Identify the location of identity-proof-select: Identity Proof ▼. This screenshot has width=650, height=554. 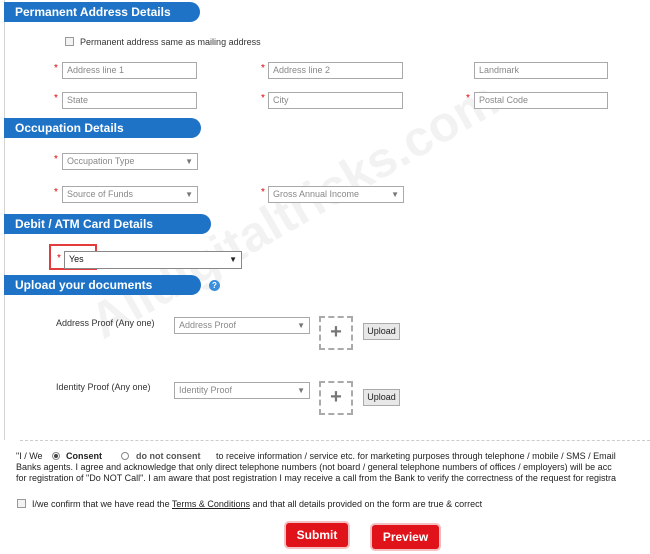
(242, 390).